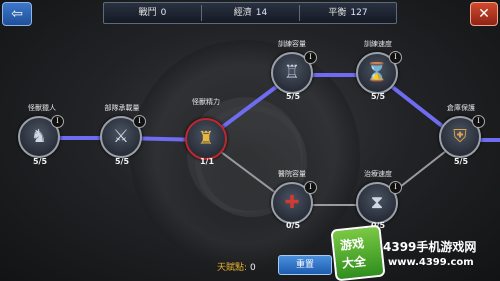 The image size is (500, 281). I want to click on talent-label-monster-hunter: 怪獸獵人, so click(42, 108).